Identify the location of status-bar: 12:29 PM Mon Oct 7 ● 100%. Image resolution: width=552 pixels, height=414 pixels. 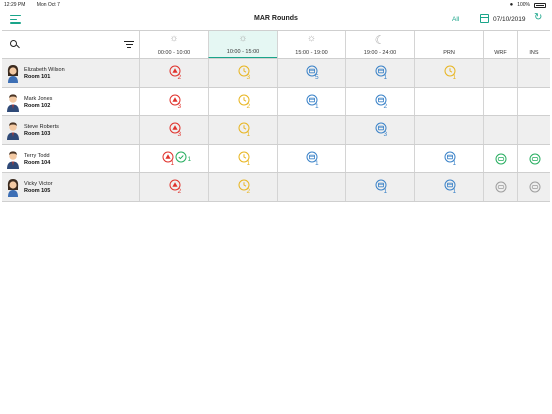
(276, 5).